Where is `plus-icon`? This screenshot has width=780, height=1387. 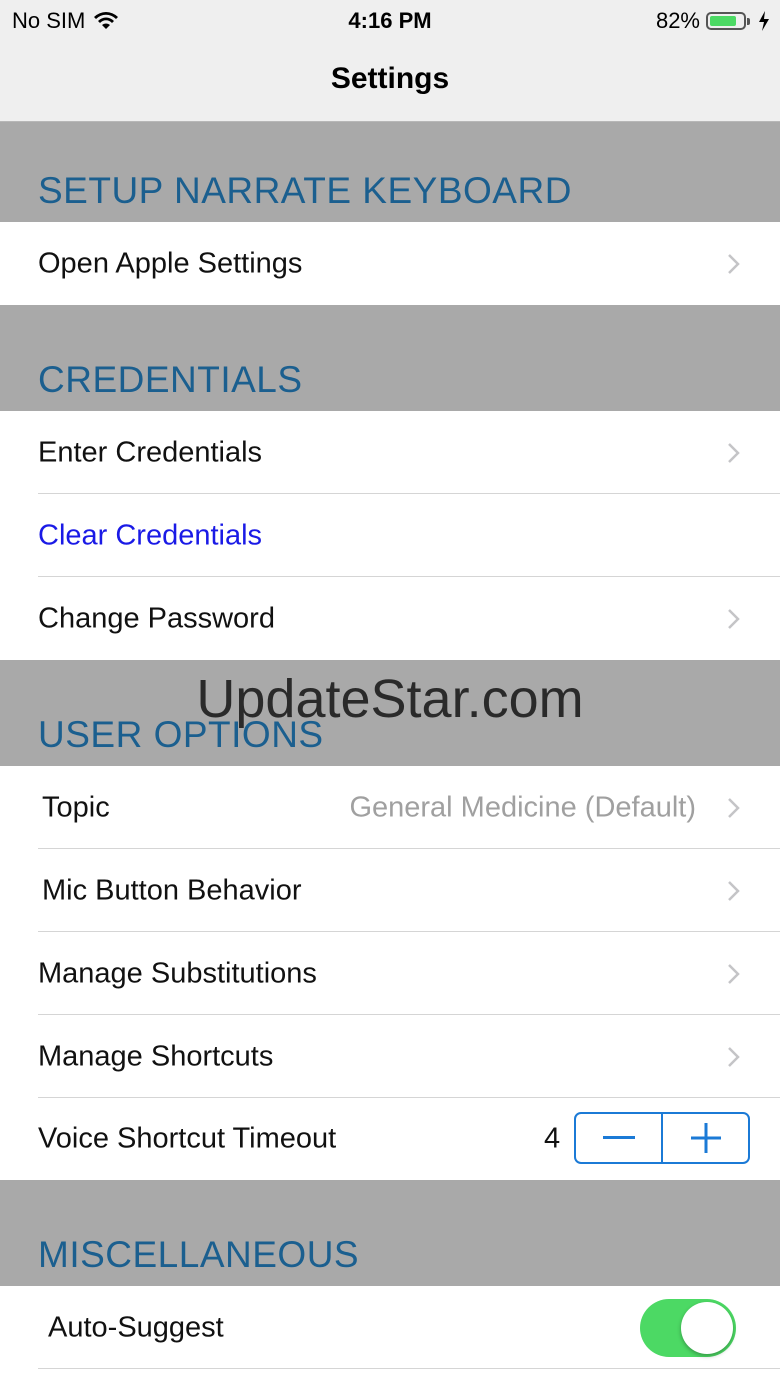
plus-icon is located at coordinates (705, 1138).